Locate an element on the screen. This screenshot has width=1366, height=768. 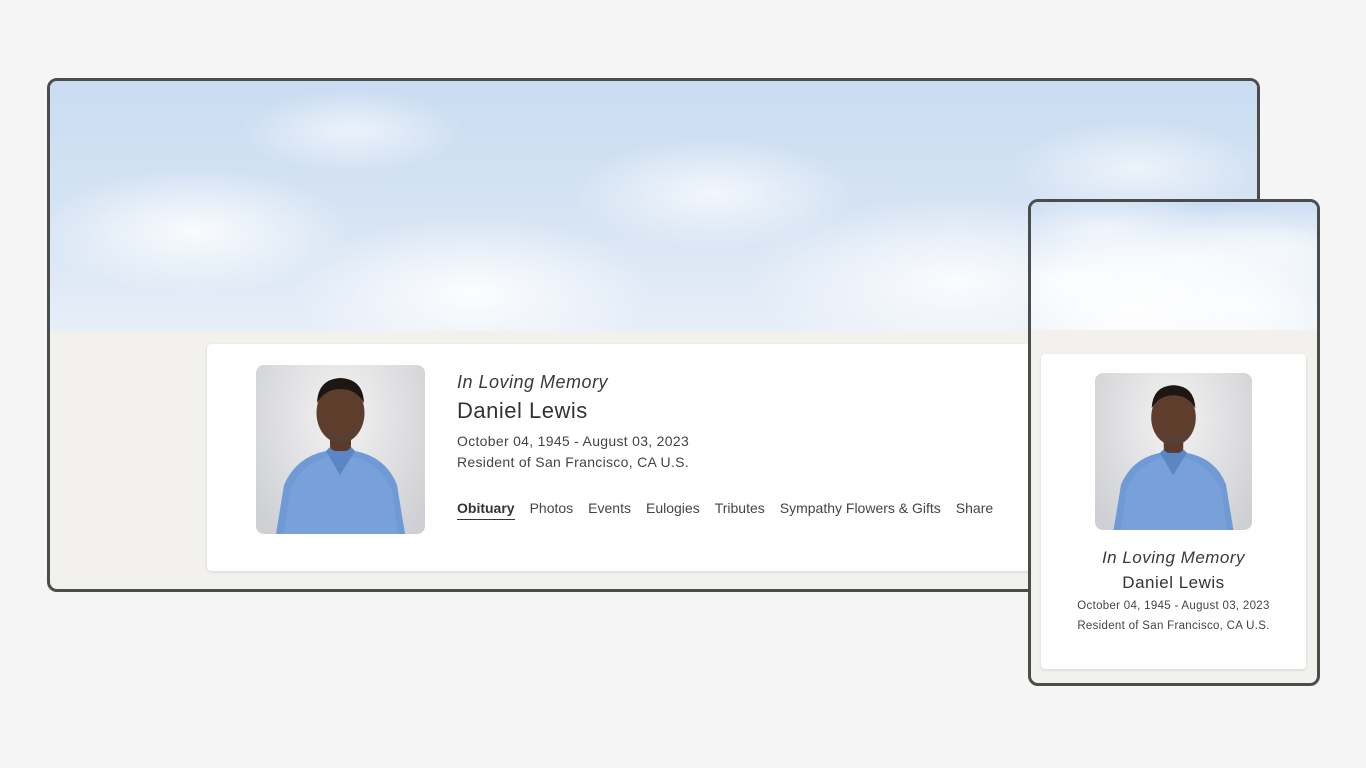
tab-tributes: Tributes is located at coordinates (740, 510).